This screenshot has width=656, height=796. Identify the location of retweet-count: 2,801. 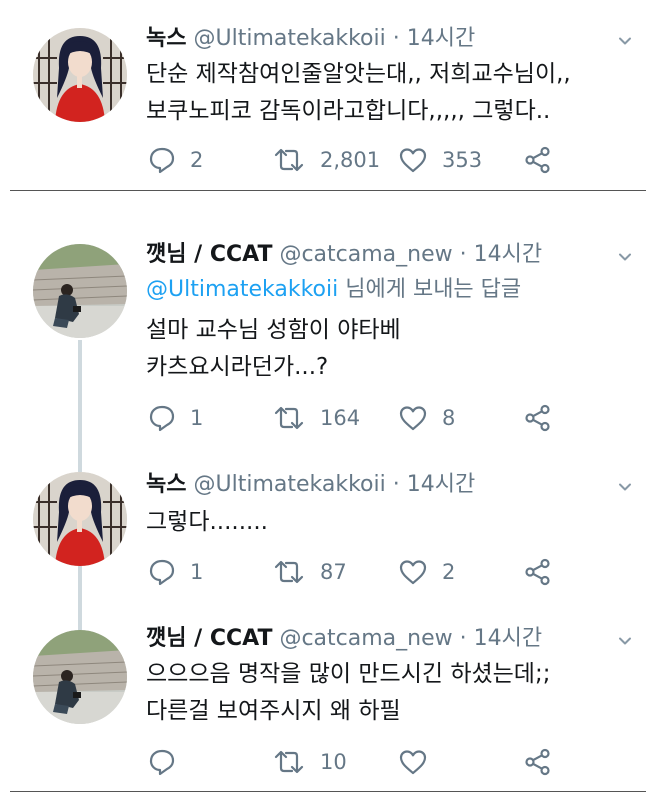
(350, 160).